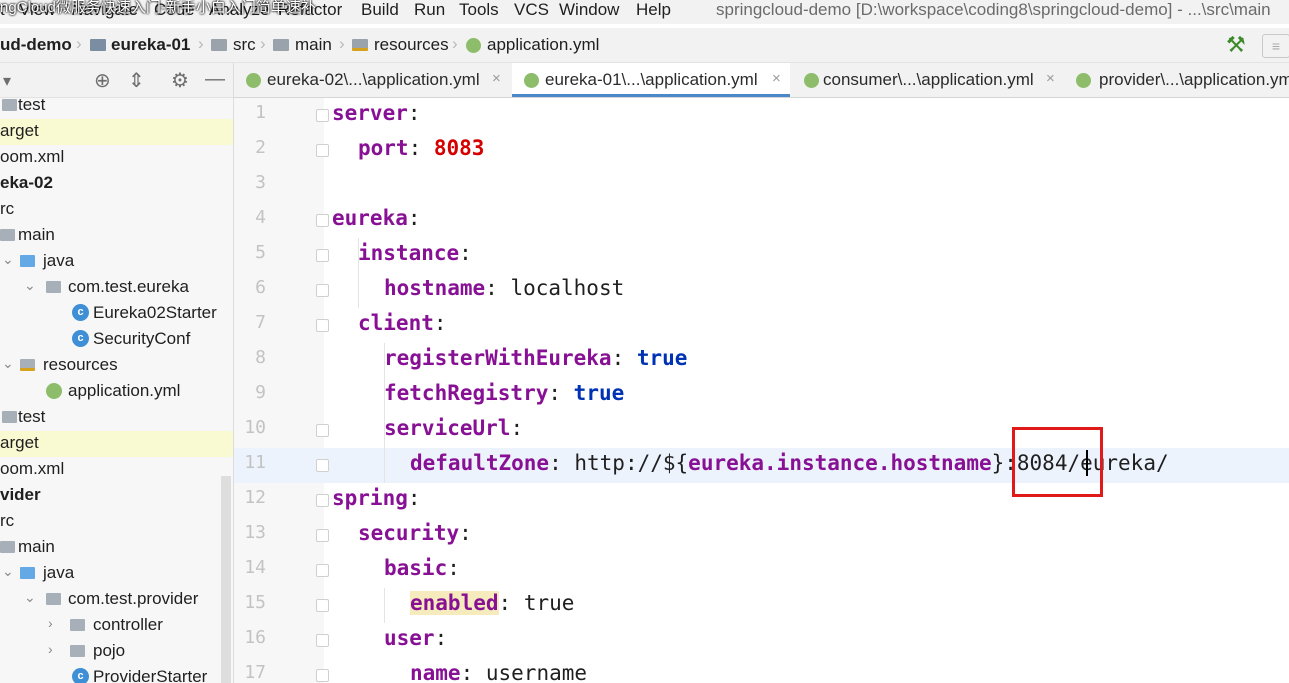 This screenshot has width=1289, height=683. Describe the element at coordinates (543, 45) in the screenshot. I see `breadcrumb-file: application.yml` at that location.